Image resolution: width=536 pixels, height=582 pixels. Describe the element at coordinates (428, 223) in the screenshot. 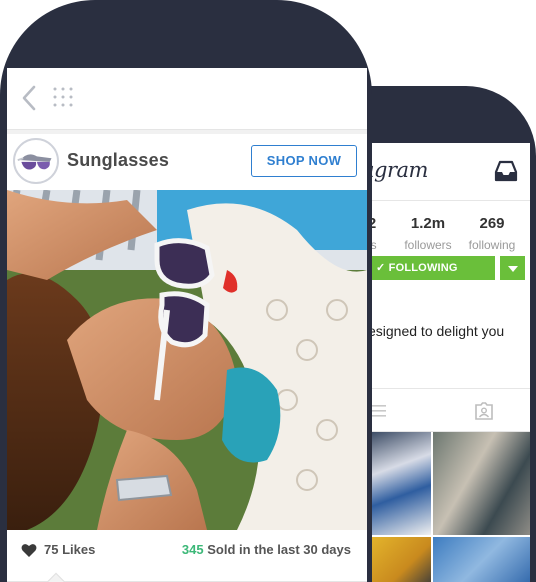

I see `followers-count: 1.2m` at that location.